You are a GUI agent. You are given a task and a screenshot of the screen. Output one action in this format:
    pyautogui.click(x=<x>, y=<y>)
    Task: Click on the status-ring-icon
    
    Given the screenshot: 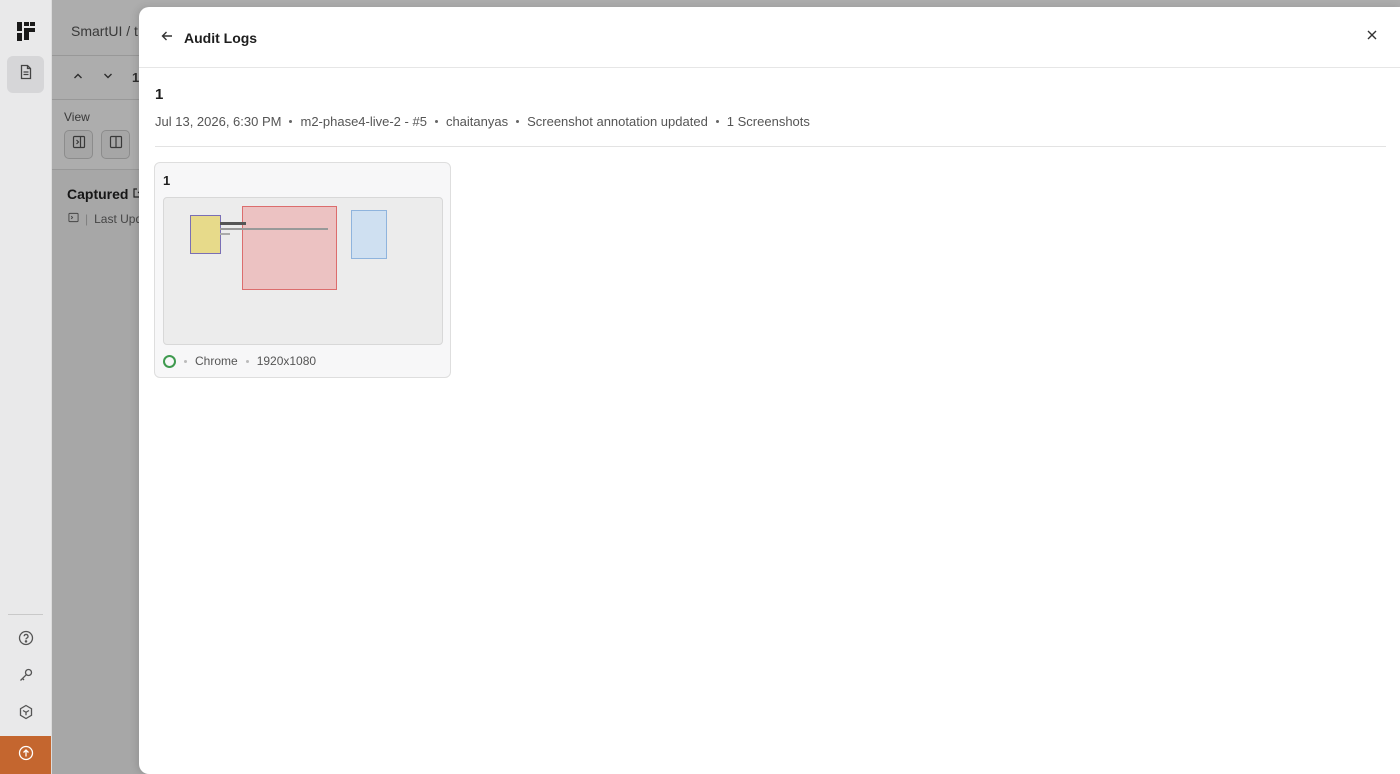 What is the action you would take?
    pyautogui.click(x=169, y=361)
    